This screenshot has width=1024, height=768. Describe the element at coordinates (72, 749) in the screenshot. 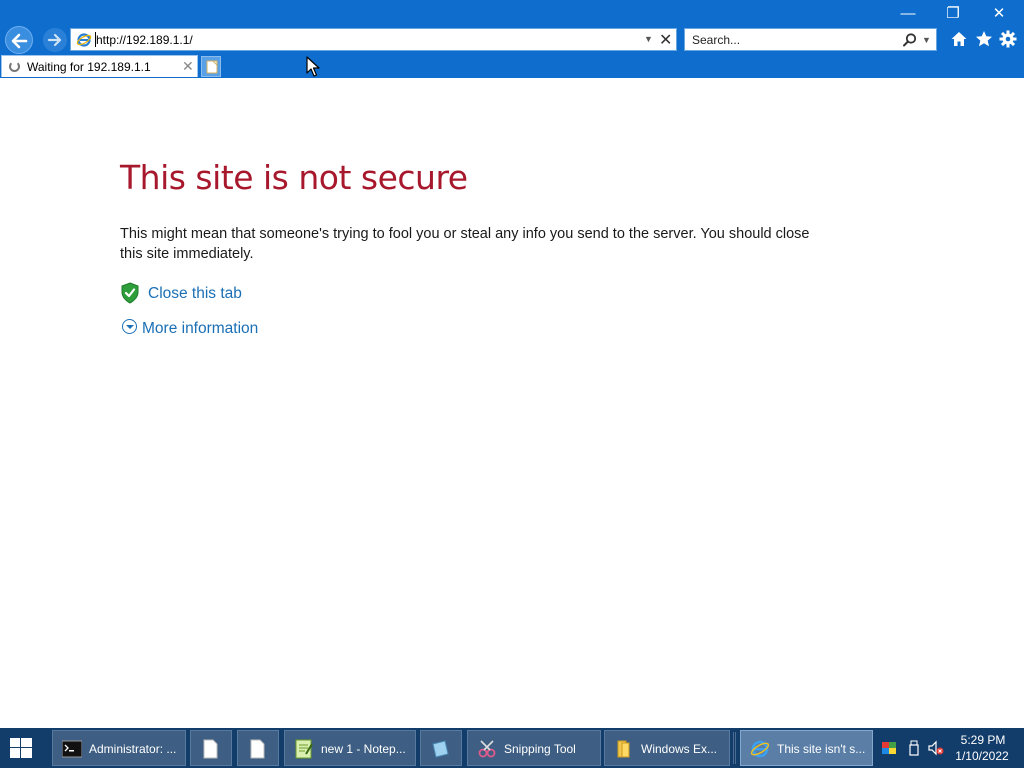

I see `command-prompt-icon` at that location.